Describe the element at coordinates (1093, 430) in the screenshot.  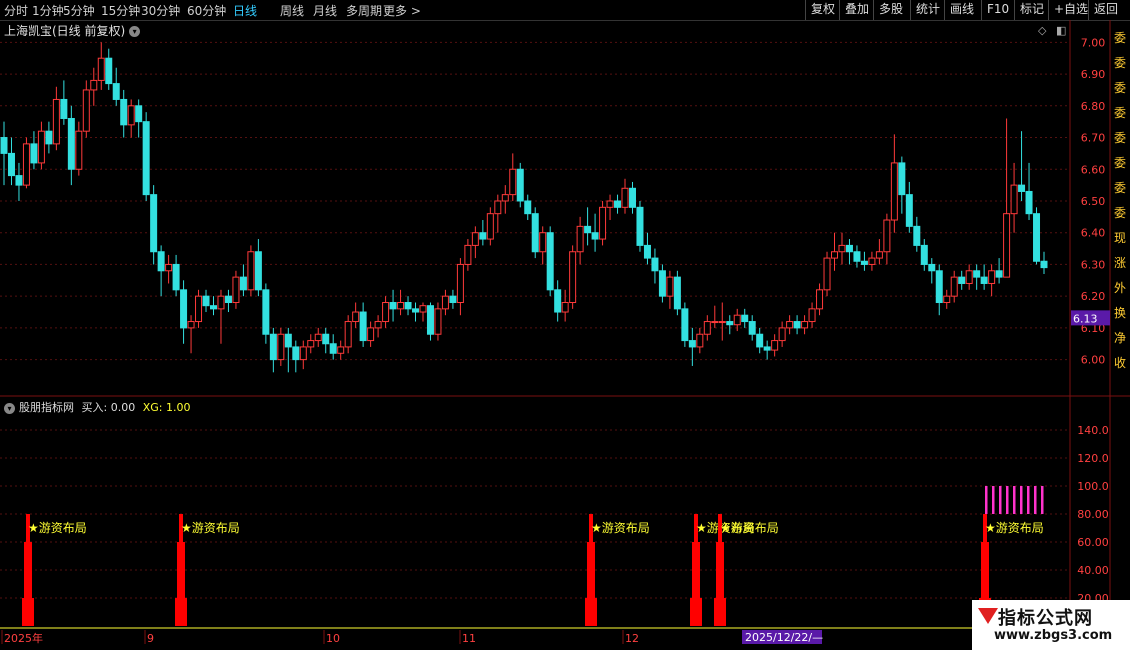
I see `indicator-tick-label: 140.0` at that location.